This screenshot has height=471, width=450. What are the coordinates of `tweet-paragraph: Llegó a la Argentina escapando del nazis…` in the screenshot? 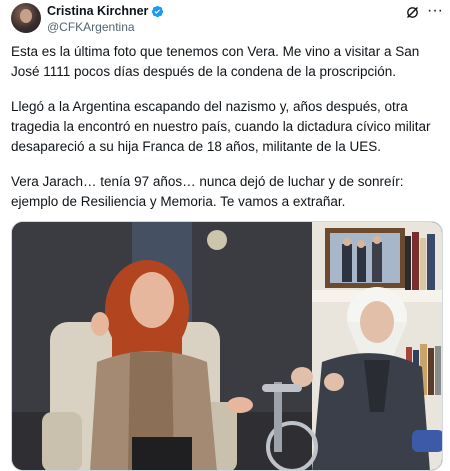 It's located at (221, 126).